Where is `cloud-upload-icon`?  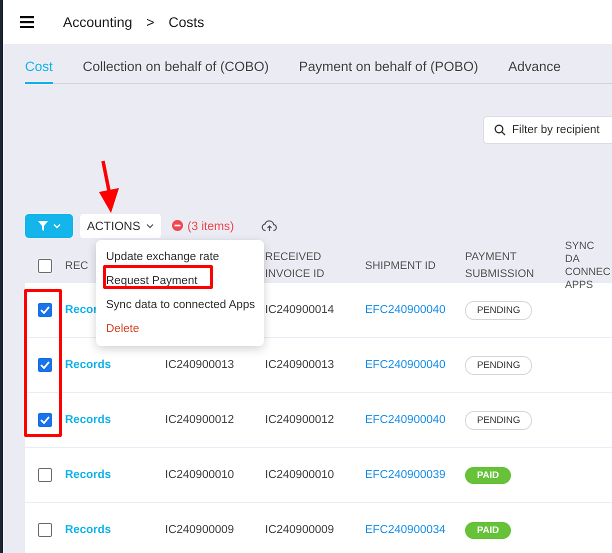
cloud-upload-icon is located at coordinates (269, 225).